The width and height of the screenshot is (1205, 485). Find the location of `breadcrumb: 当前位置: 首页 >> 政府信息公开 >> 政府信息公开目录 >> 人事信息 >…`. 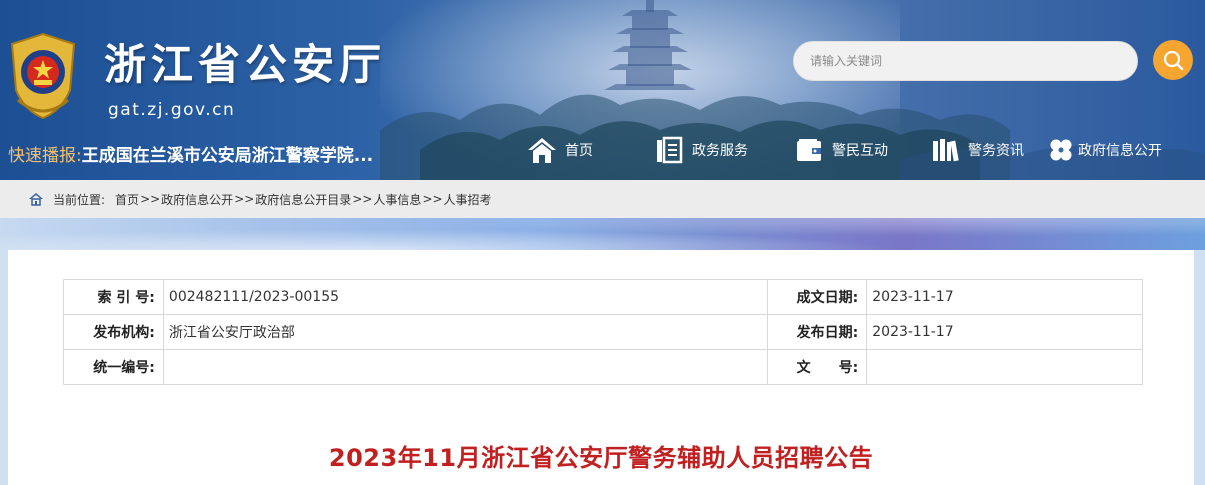

breadcrumb: 当前位置: 首页 >> 政府信息公开 >> 政府信息公开目录 >> 人事信息 >… is located at coordinates (602, 199).